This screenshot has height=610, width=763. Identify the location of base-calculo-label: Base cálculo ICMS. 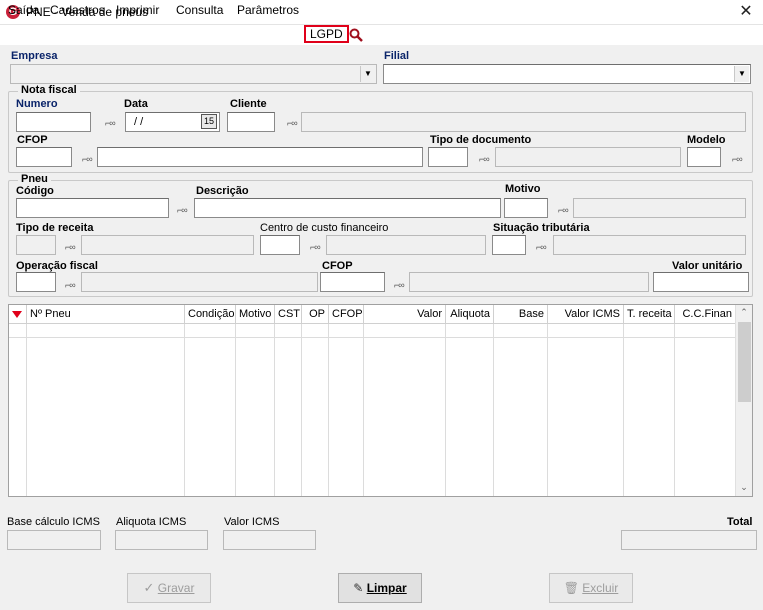
(53, 522).